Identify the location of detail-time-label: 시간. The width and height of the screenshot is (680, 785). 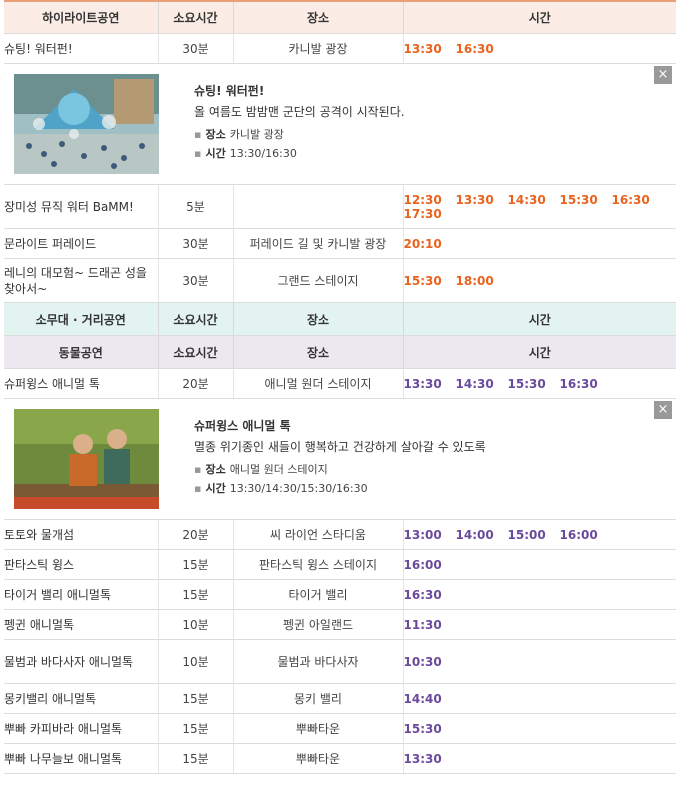
(215, 153).